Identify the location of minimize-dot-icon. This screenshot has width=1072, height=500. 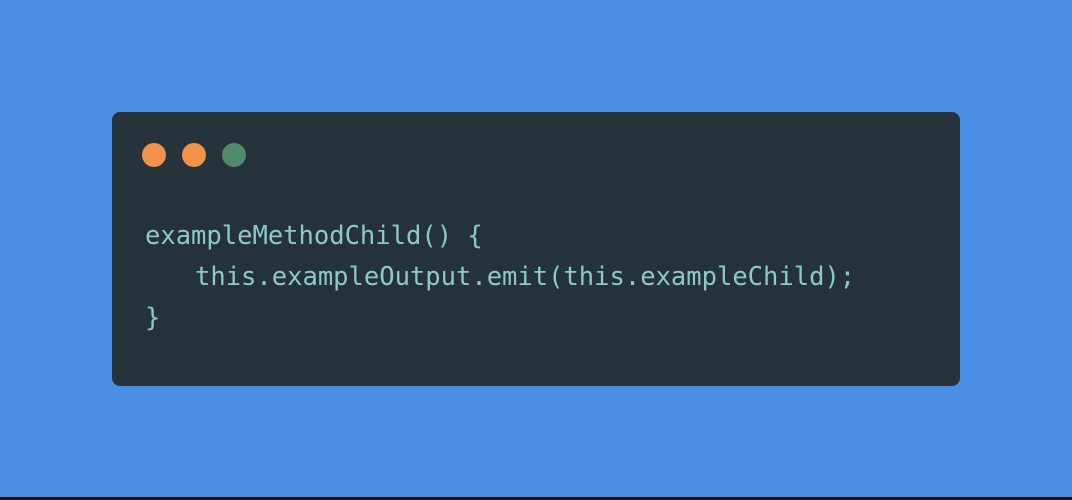
(194, 155).